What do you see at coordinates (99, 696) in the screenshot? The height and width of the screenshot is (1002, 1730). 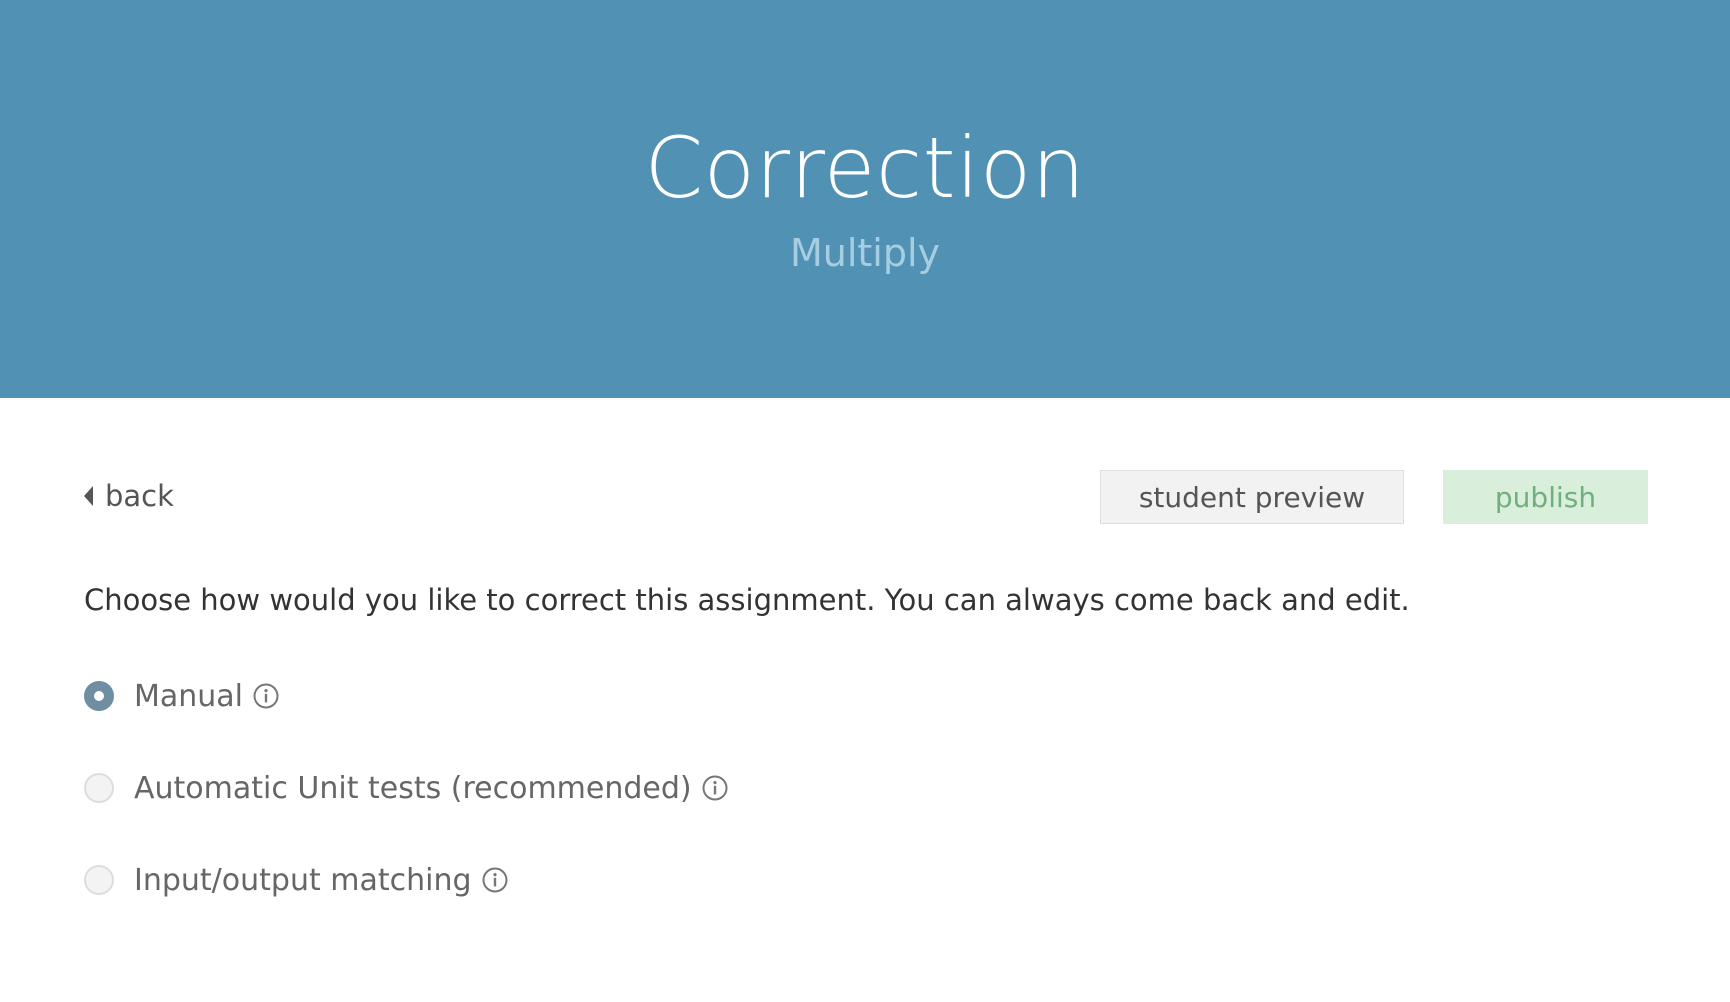 I see `radio-manual` at bounding box center [99, 696].